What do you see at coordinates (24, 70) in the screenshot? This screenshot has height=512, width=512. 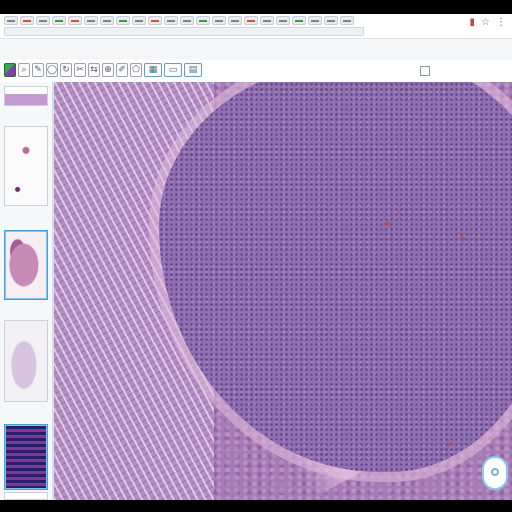 I see `magnify-icon: ⌕` at bounding box center [24, 70].